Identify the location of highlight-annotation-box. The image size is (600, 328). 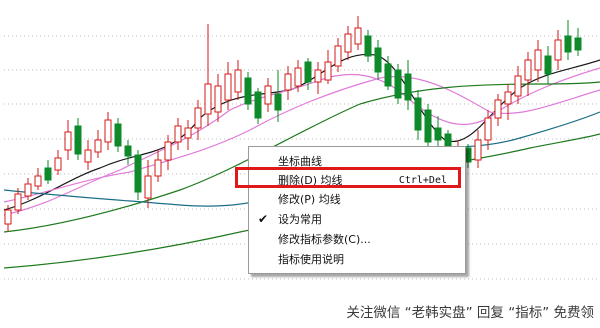
(348, 177).